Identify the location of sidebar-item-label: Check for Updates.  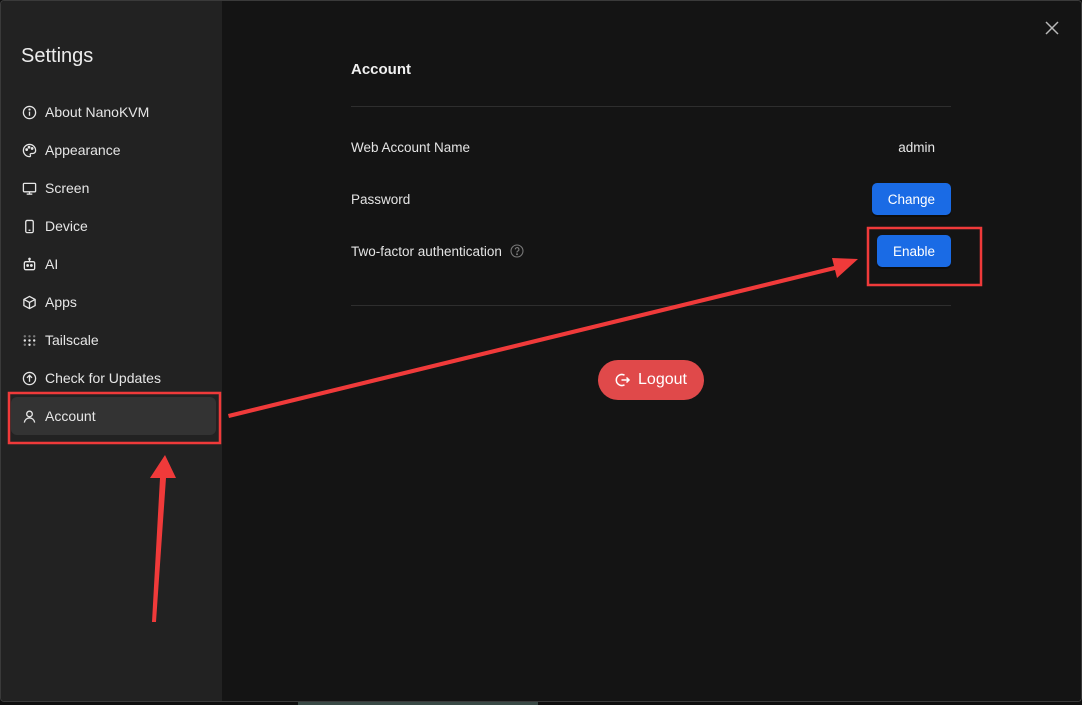
(103, 378).